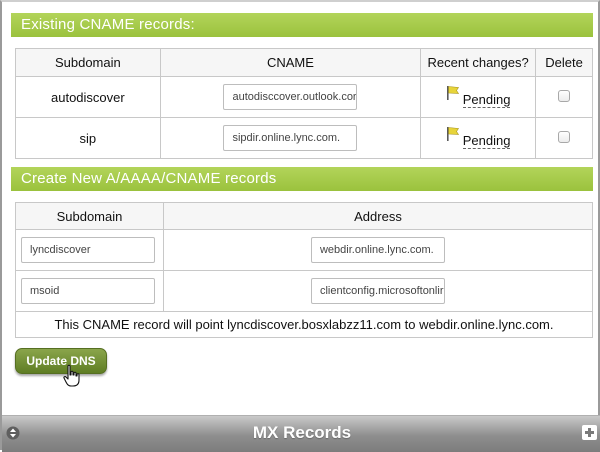 This screenshot has width=600, height=452. I want to click on mx-records-title: MX Records, so click(302, 432).